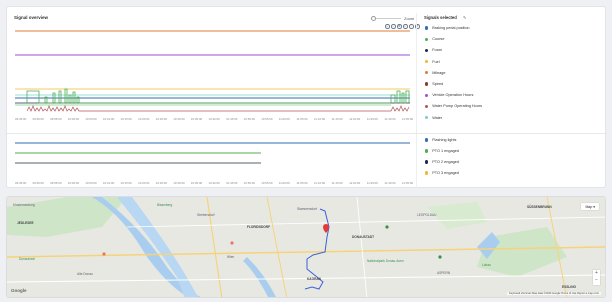 The height and width of the screenshot is (302, 612). Describe the element at coordinates (24, 205) in the screenshot. I see `map-label: Klosterneuburg` at that location.